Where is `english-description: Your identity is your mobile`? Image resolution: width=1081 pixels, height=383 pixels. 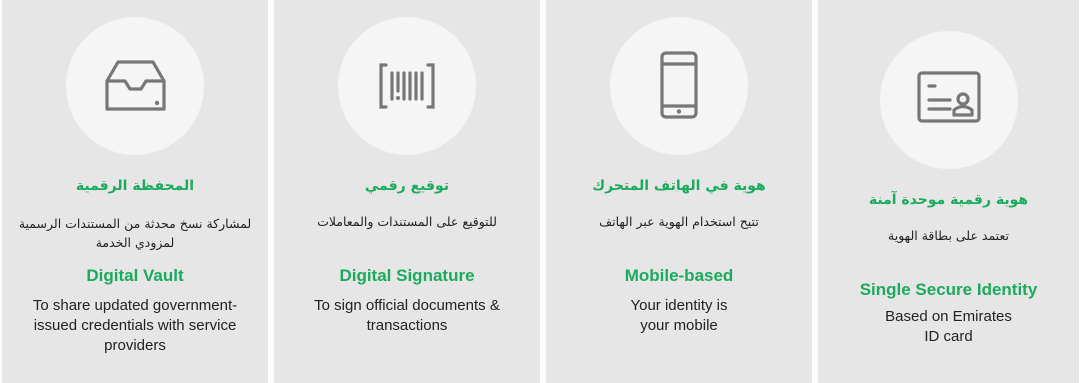 english-description: Your identity is your mobile is located at coordinates (679, 315).